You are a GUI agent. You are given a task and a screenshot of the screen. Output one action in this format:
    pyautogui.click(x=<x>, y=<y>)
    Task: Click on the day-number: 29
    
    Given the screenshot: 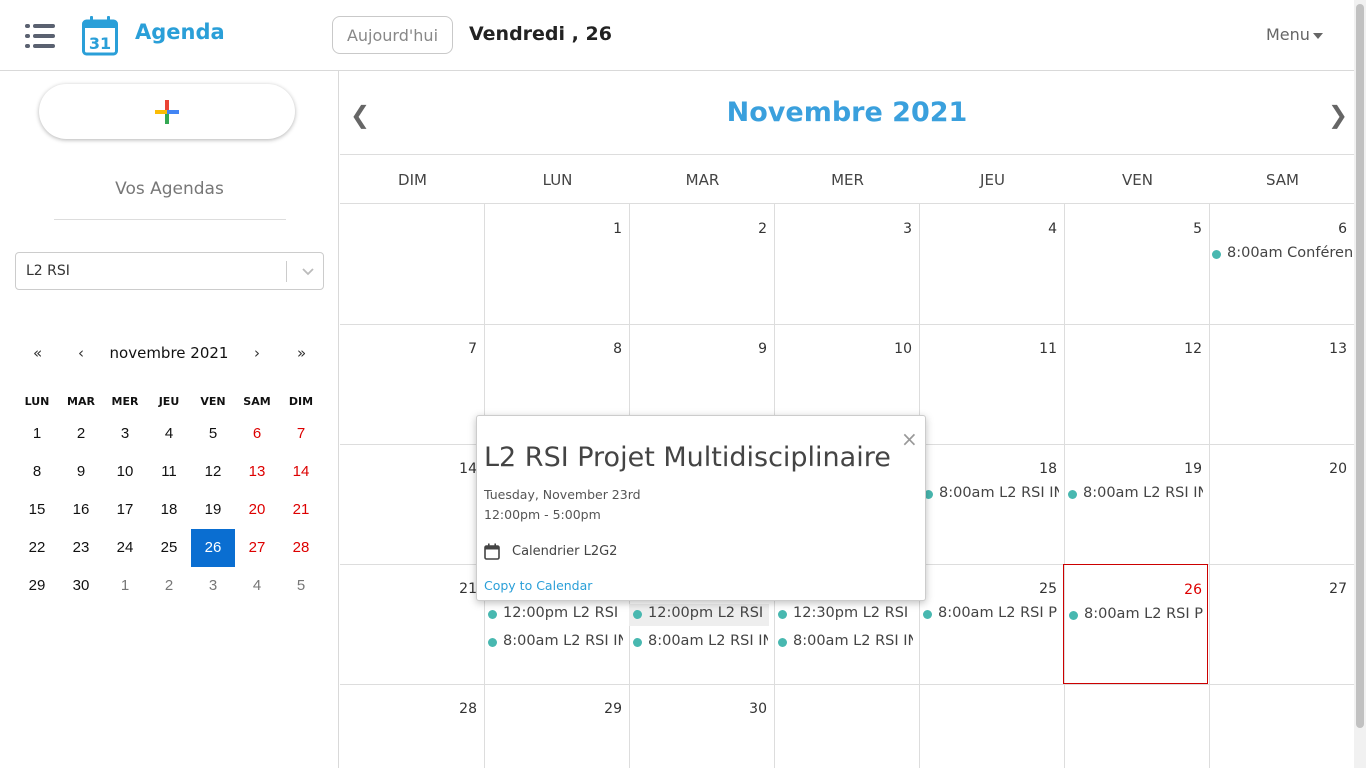 What is the action you would take?
    pyautogui.click(x=602, y=709)
    